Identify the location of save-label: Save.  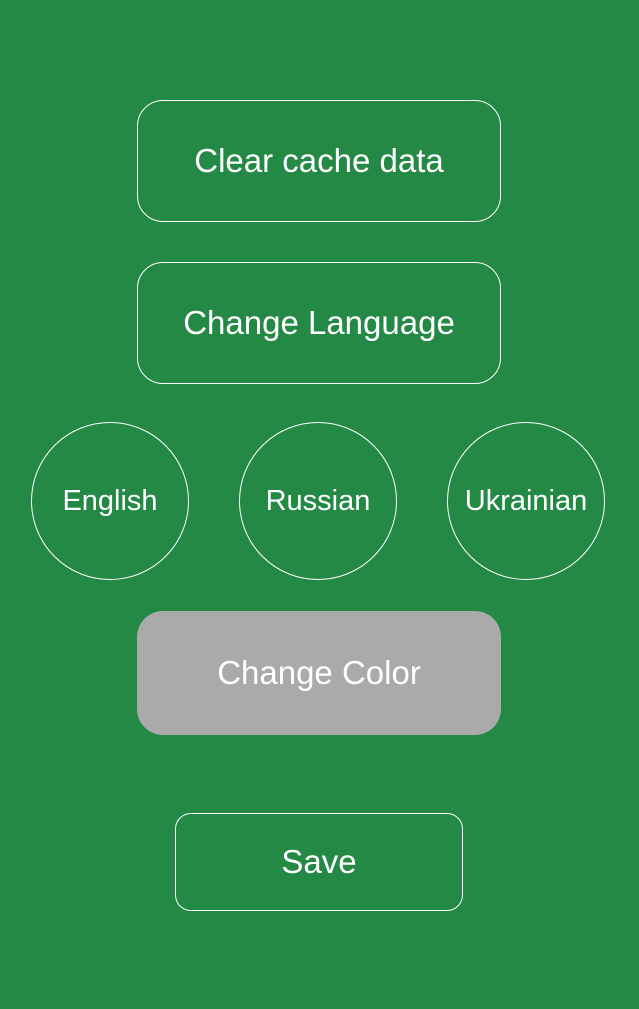
(319, 861).